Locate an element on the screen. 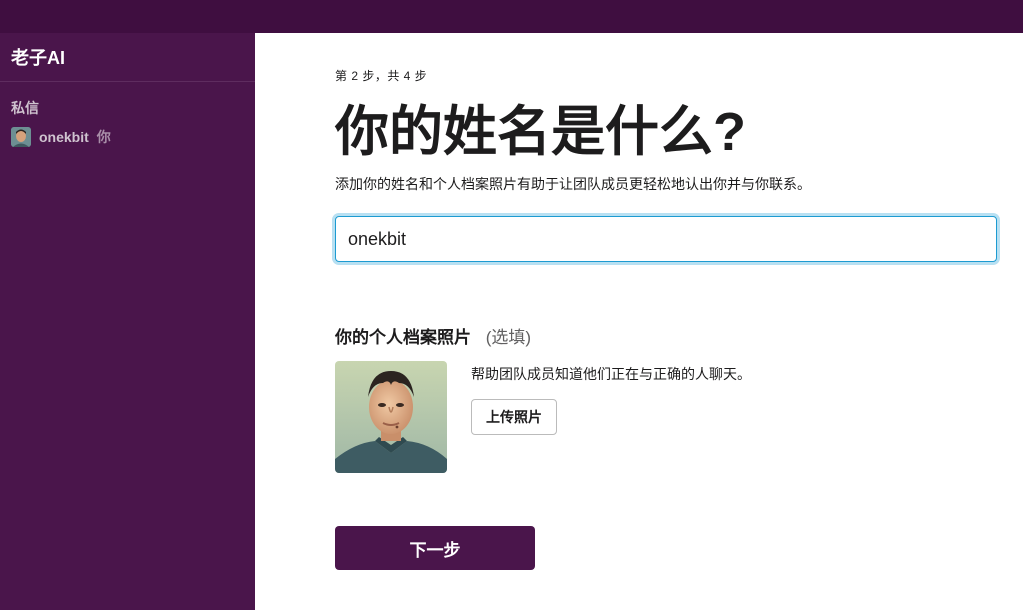 This screenshot has height=610, width=1023. name-input is located at coordinates (666, 239).